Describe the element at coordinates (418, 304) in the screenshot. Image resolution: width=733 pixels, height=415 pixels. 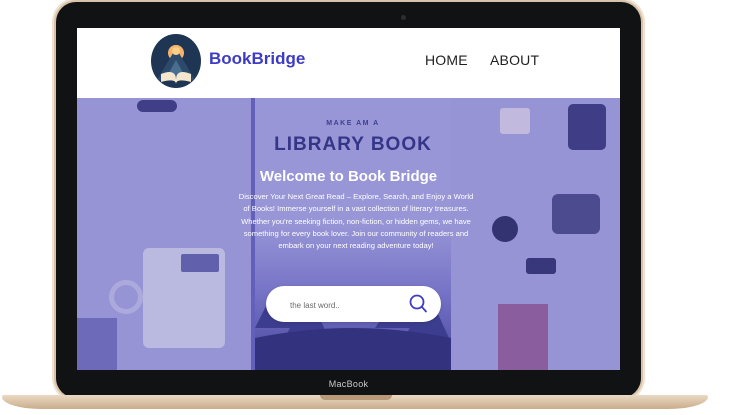
I see `search-icon` at that location.